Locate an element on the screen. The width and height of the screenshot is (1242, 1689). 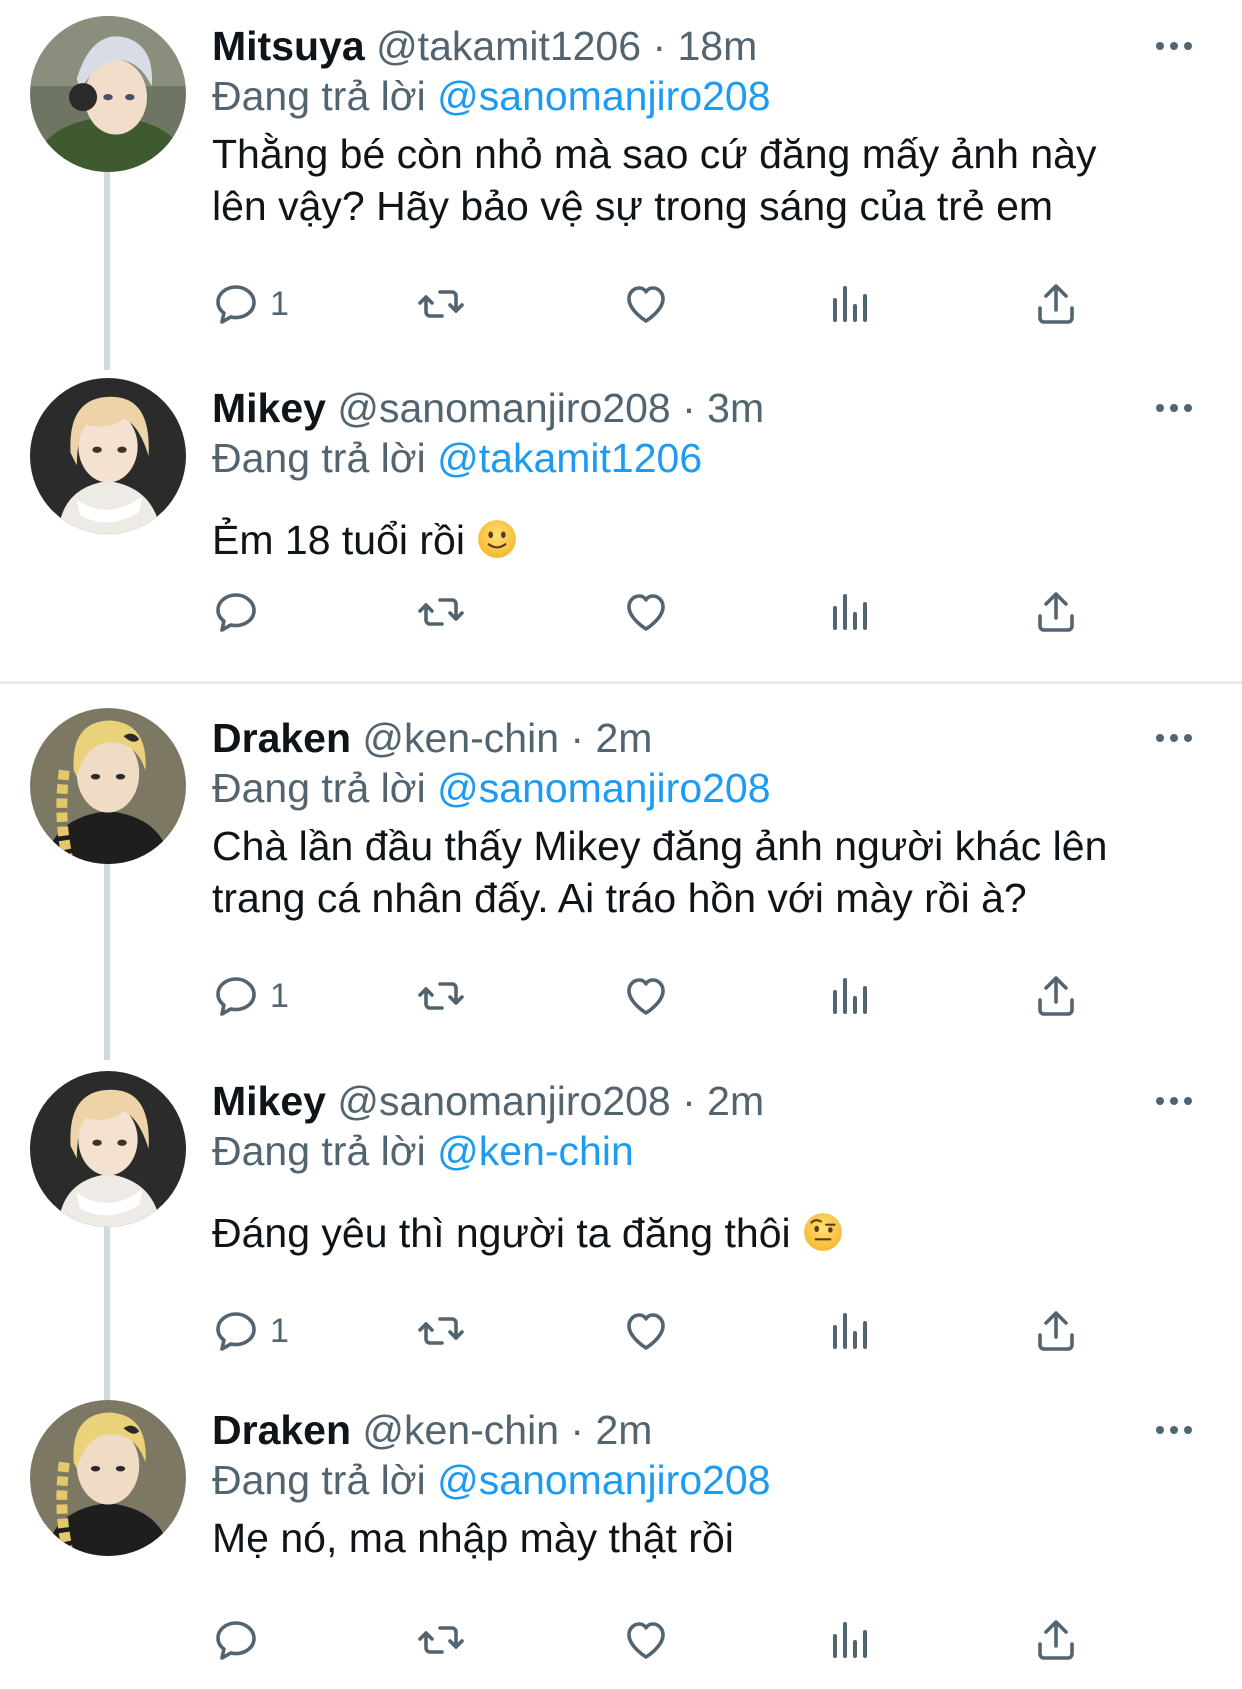
tweet-text: Đáng yêu thì người ta đăng thôi is located at coordinates (702, 1233).